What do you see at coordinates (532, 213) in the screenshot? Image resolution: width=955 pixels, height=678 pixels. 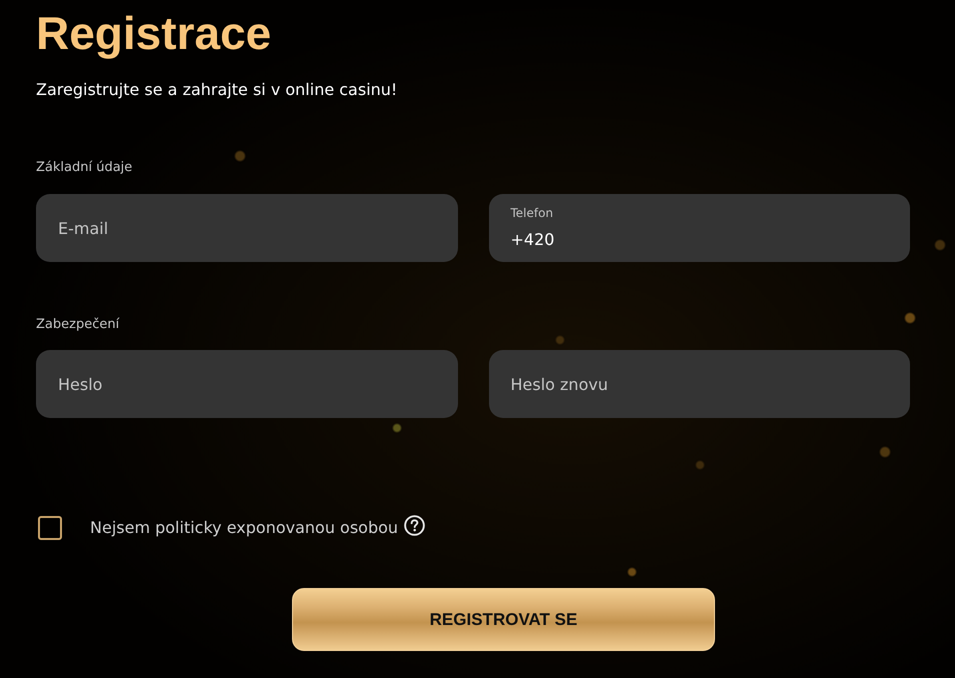 I see `field-label: Telefon` at bounding box center [532, 213].